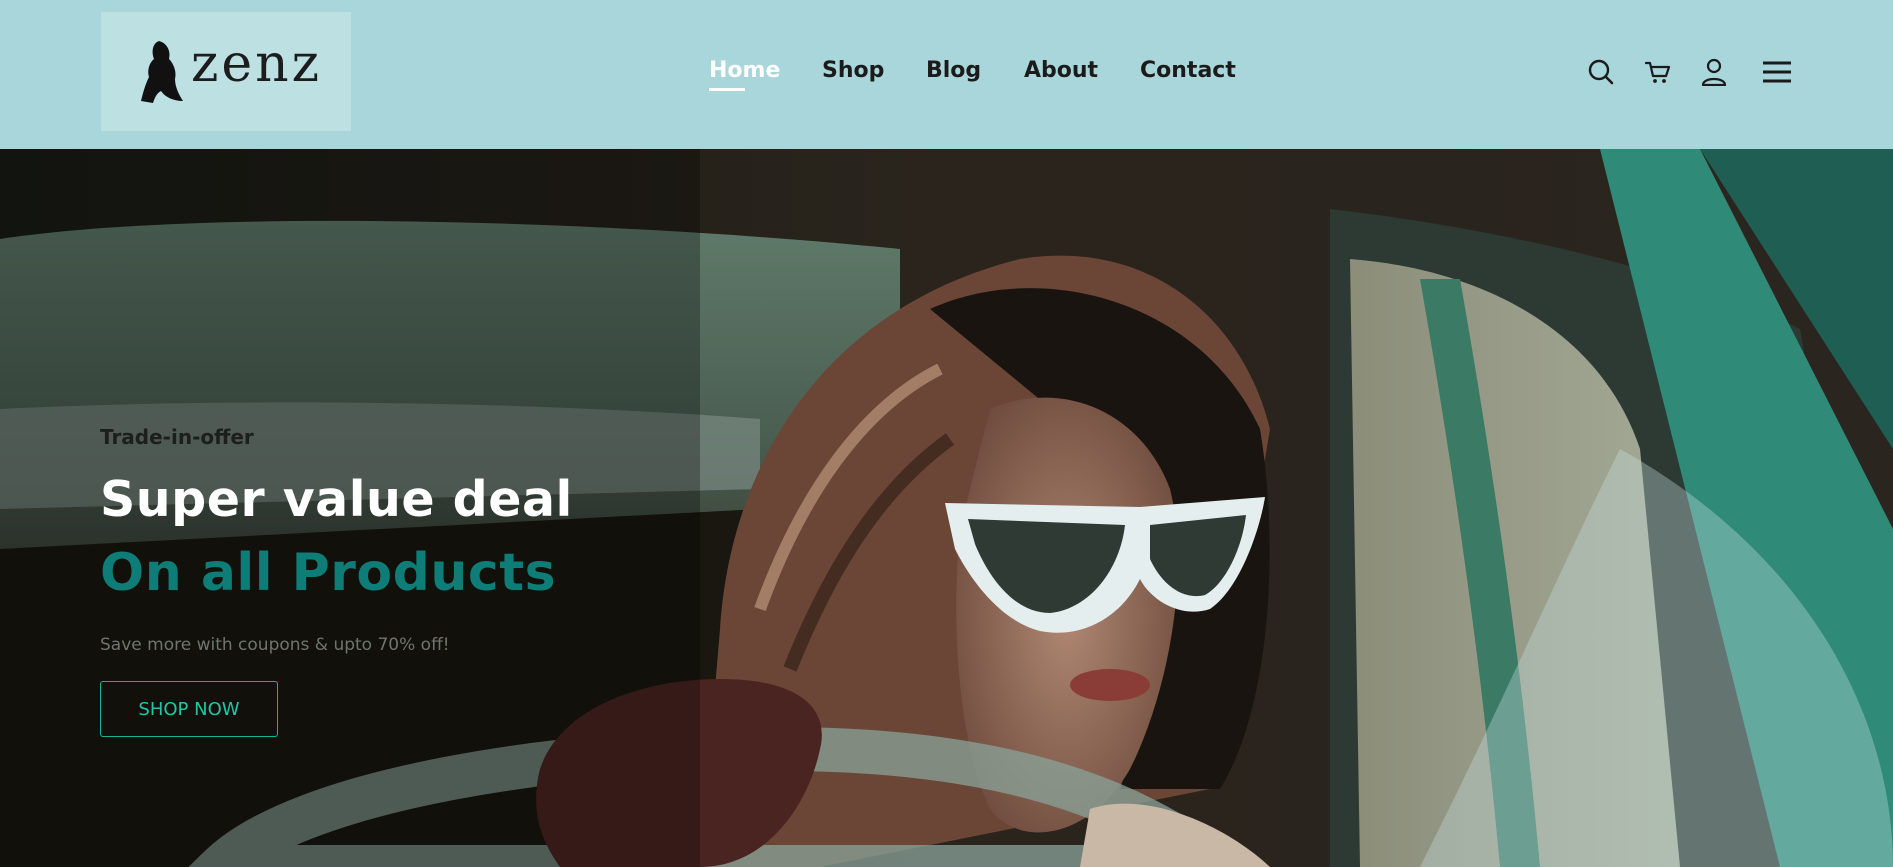 This screenshot has height=867, width=1893. Describe the element at coordinates (853, 70) in the screenshot. I see `nav-shop: Shop` at that location.